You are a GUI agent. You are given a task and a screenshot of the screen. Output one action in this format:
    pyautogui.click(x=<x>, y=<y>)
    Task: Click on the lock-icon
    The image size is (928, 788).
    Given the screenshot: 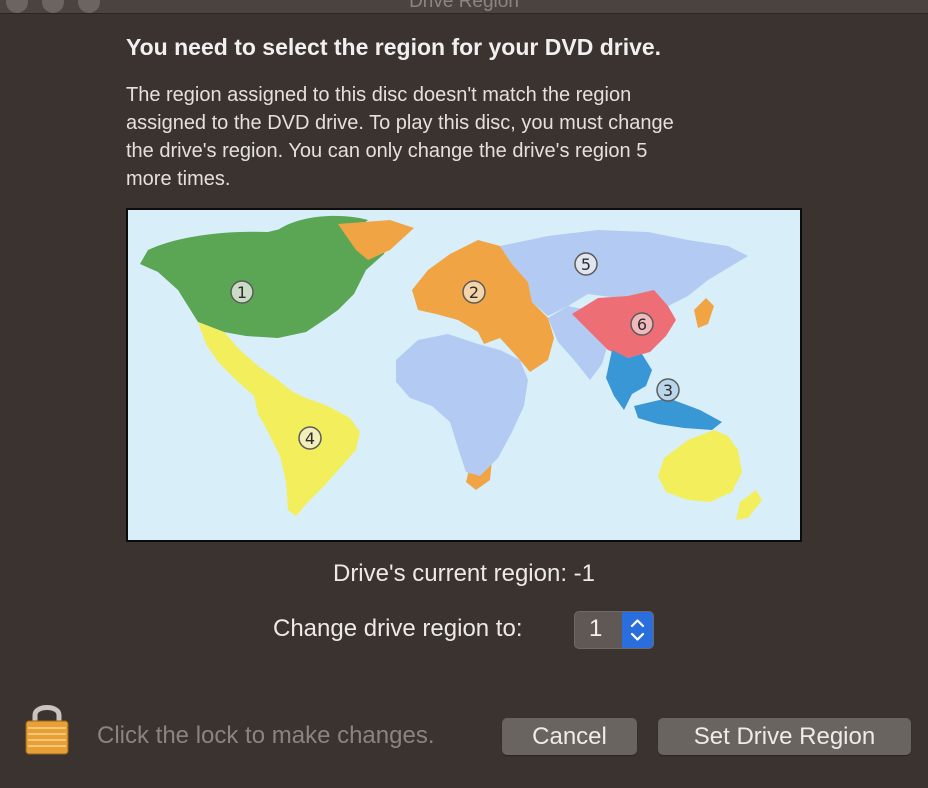 What is the action you would take?
    pyautogui.click(x=47, y=730)
    